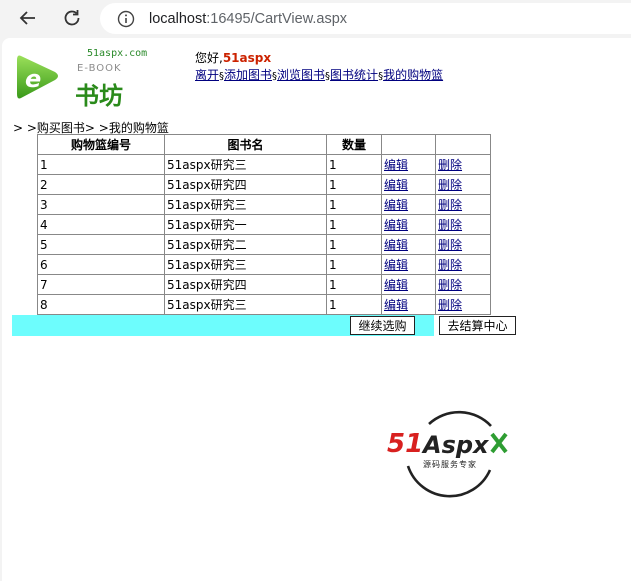 This screenshot has height=581, width=631. I want to click on table-row: 3 51aspx研究三 1 编辑 删除, so click(264, 204).